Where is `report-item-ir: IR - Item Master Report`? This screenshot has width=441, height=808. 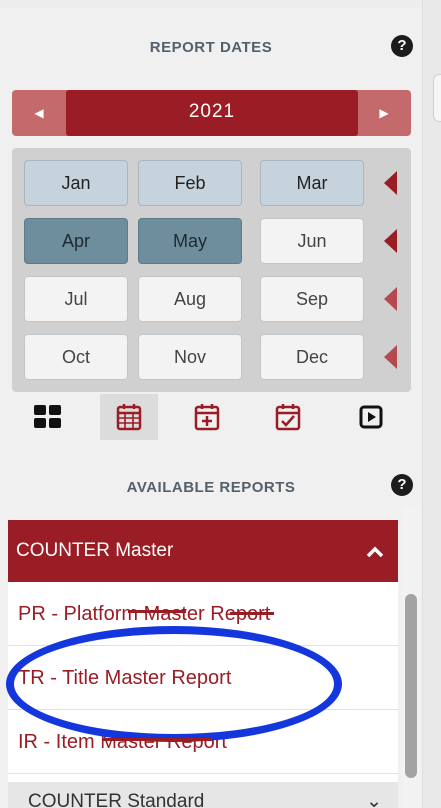
report-item-ir: IR - Item Master Report is located at coordinates (203, 742).